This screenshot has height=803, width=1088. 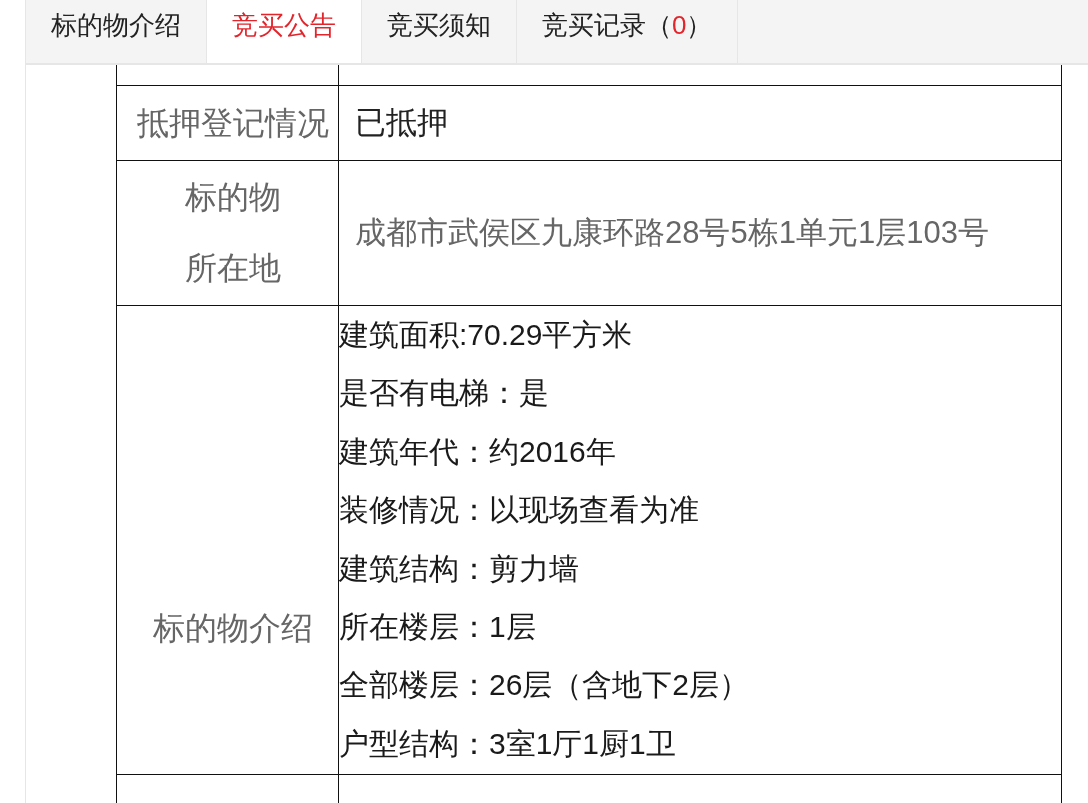 I want to click on detail-line: 建筑面积:70.29平方米, so click(x=486, y=335).